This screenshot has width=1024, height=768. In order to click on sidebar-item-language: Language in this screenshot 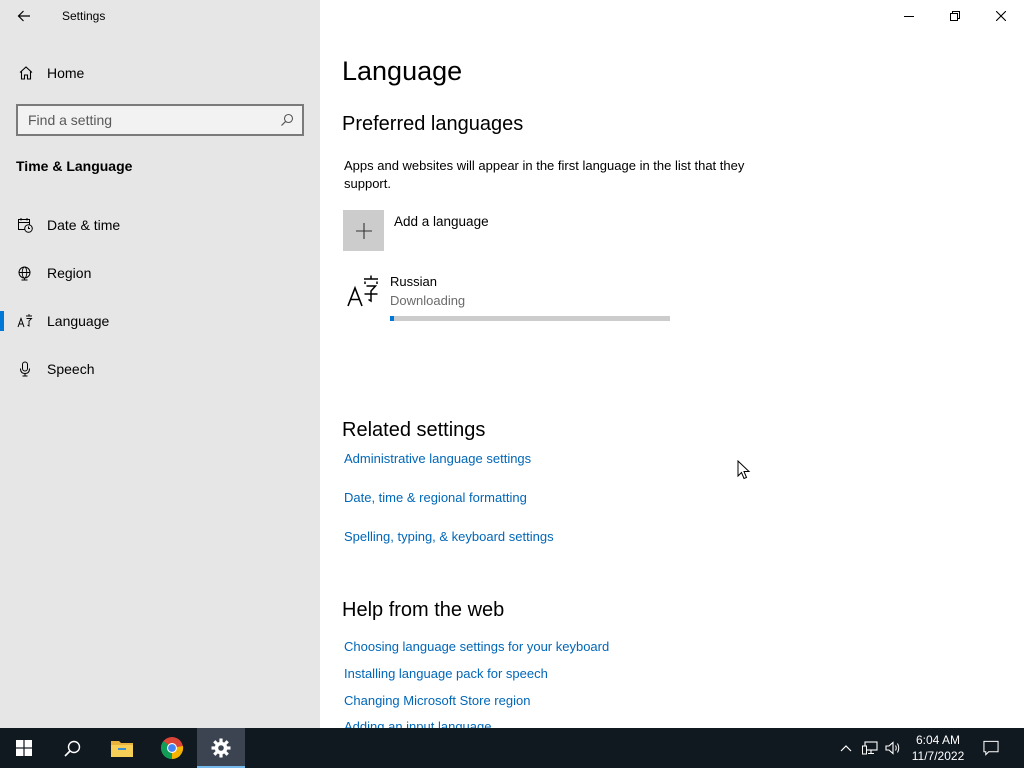, I will do `click(160, 321)`.